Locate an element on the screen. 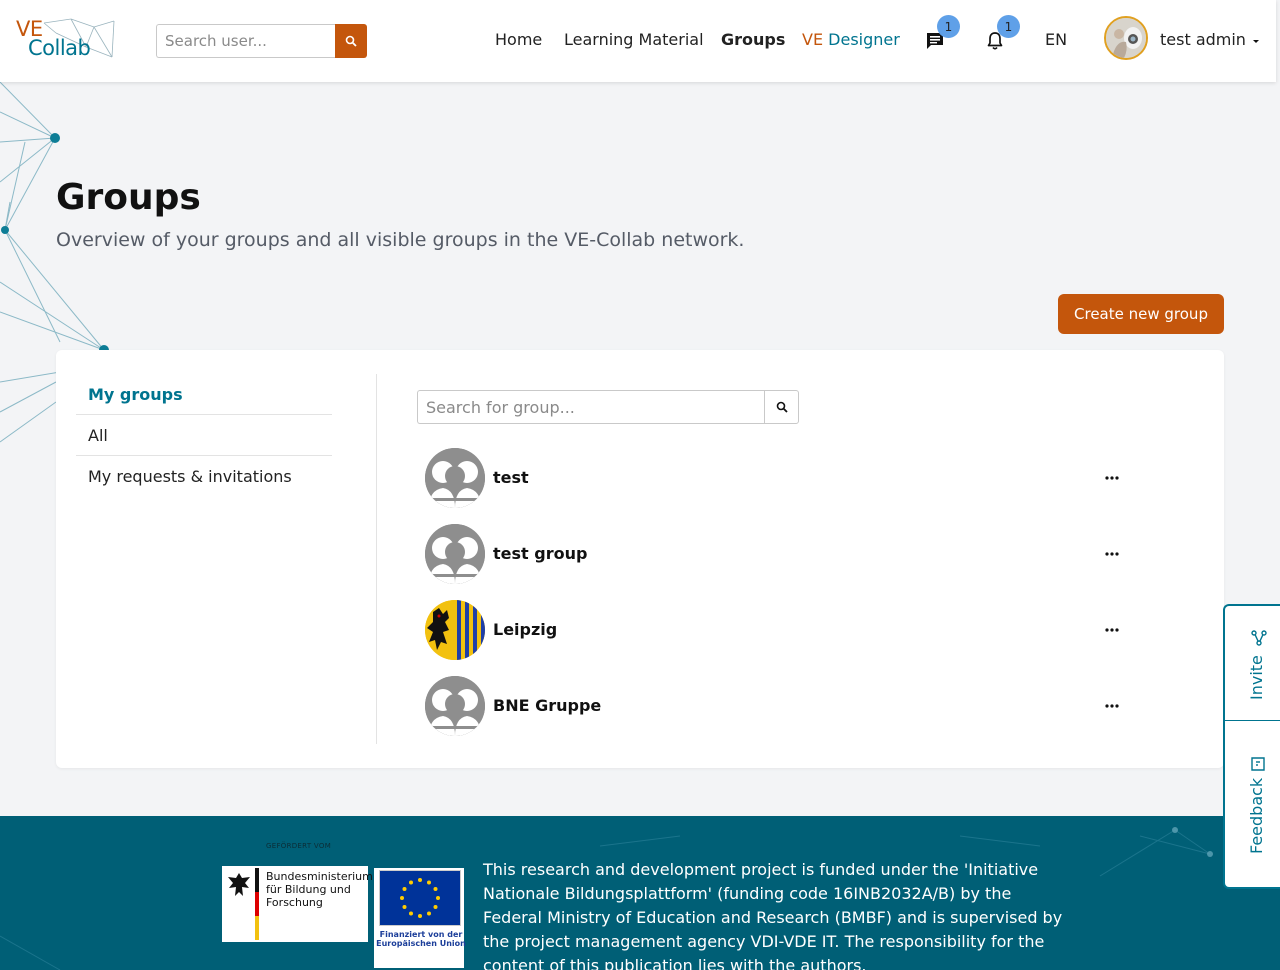 The width and height of the screenshot is (1280, 970). group-search is located at coordinates (608, 407).